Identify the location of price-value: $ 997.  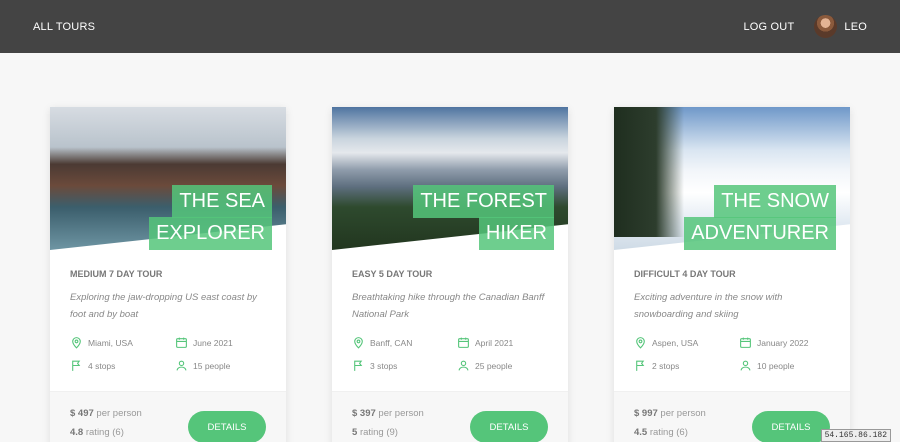
(646, 413).